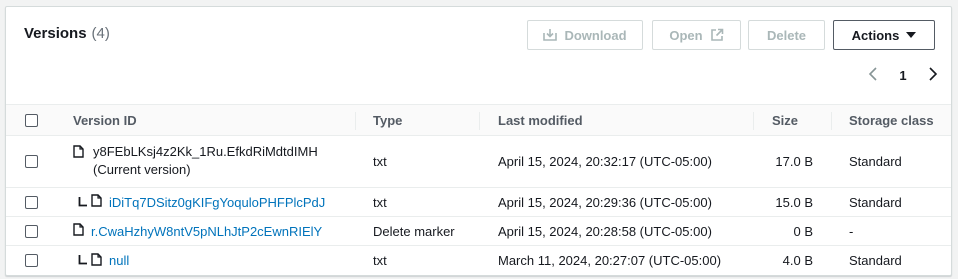 The height and width of the screenshot is (279, 958). I want to click on size-cell: 17.0 B, so click(794, 161).